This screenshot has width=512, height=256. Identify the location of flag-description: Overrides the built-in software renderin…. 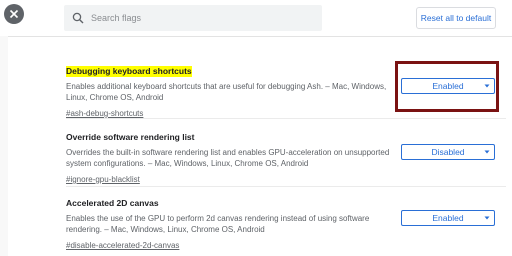
(228, 158).